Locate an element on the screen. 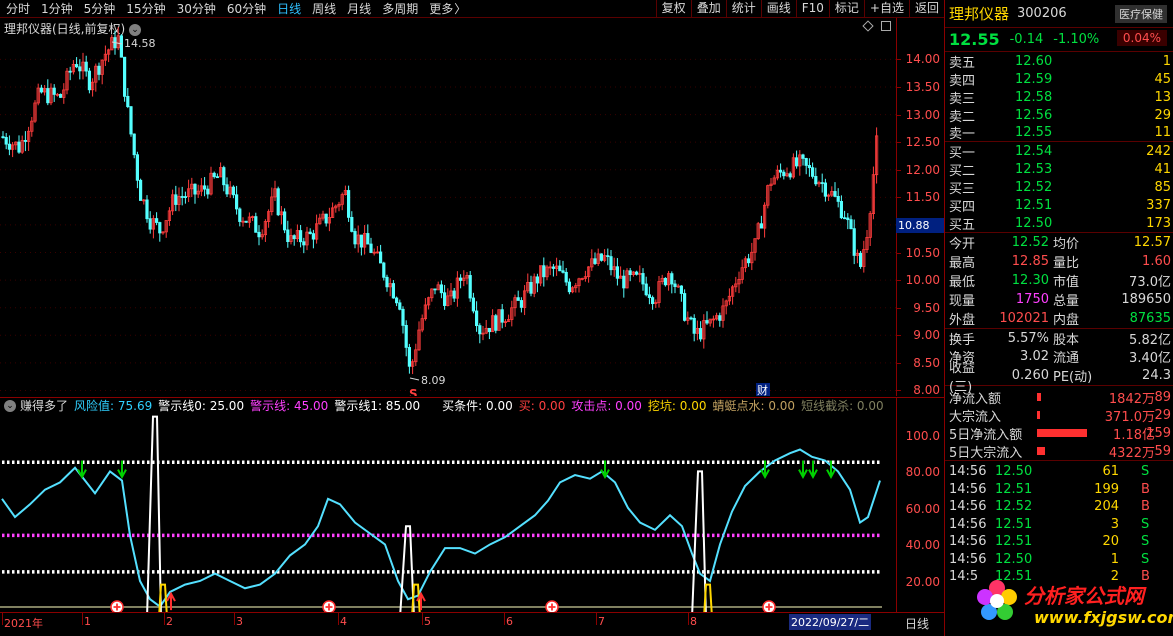  price-axis-label: 11.50 is located at coordinates (922, 197).